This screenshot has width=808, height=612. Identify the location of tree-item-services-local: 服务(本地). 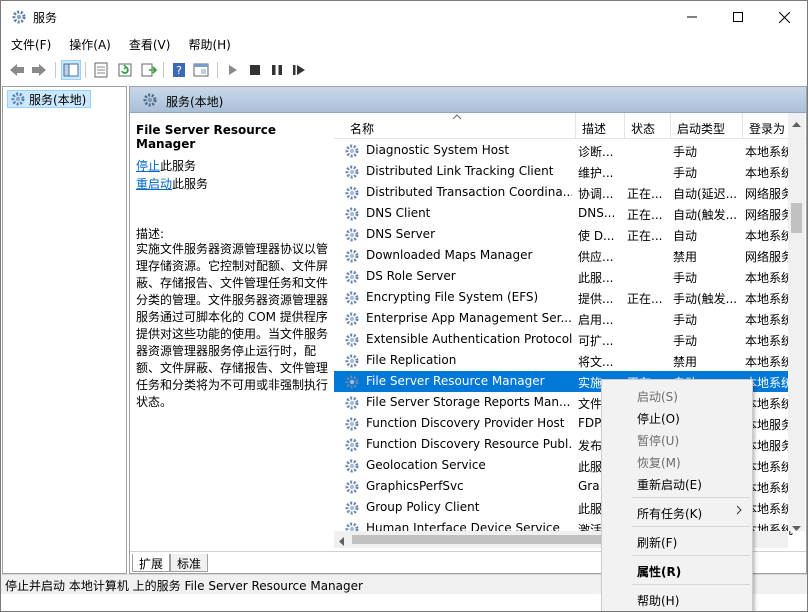
(49, 99).